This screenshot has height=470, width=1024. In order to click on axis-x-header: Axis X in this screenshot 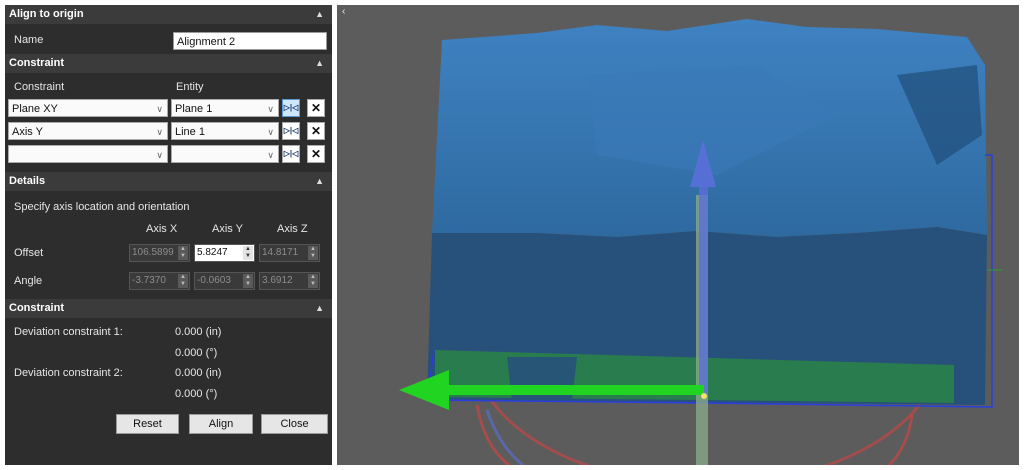, I will do `click(162, 229)`.